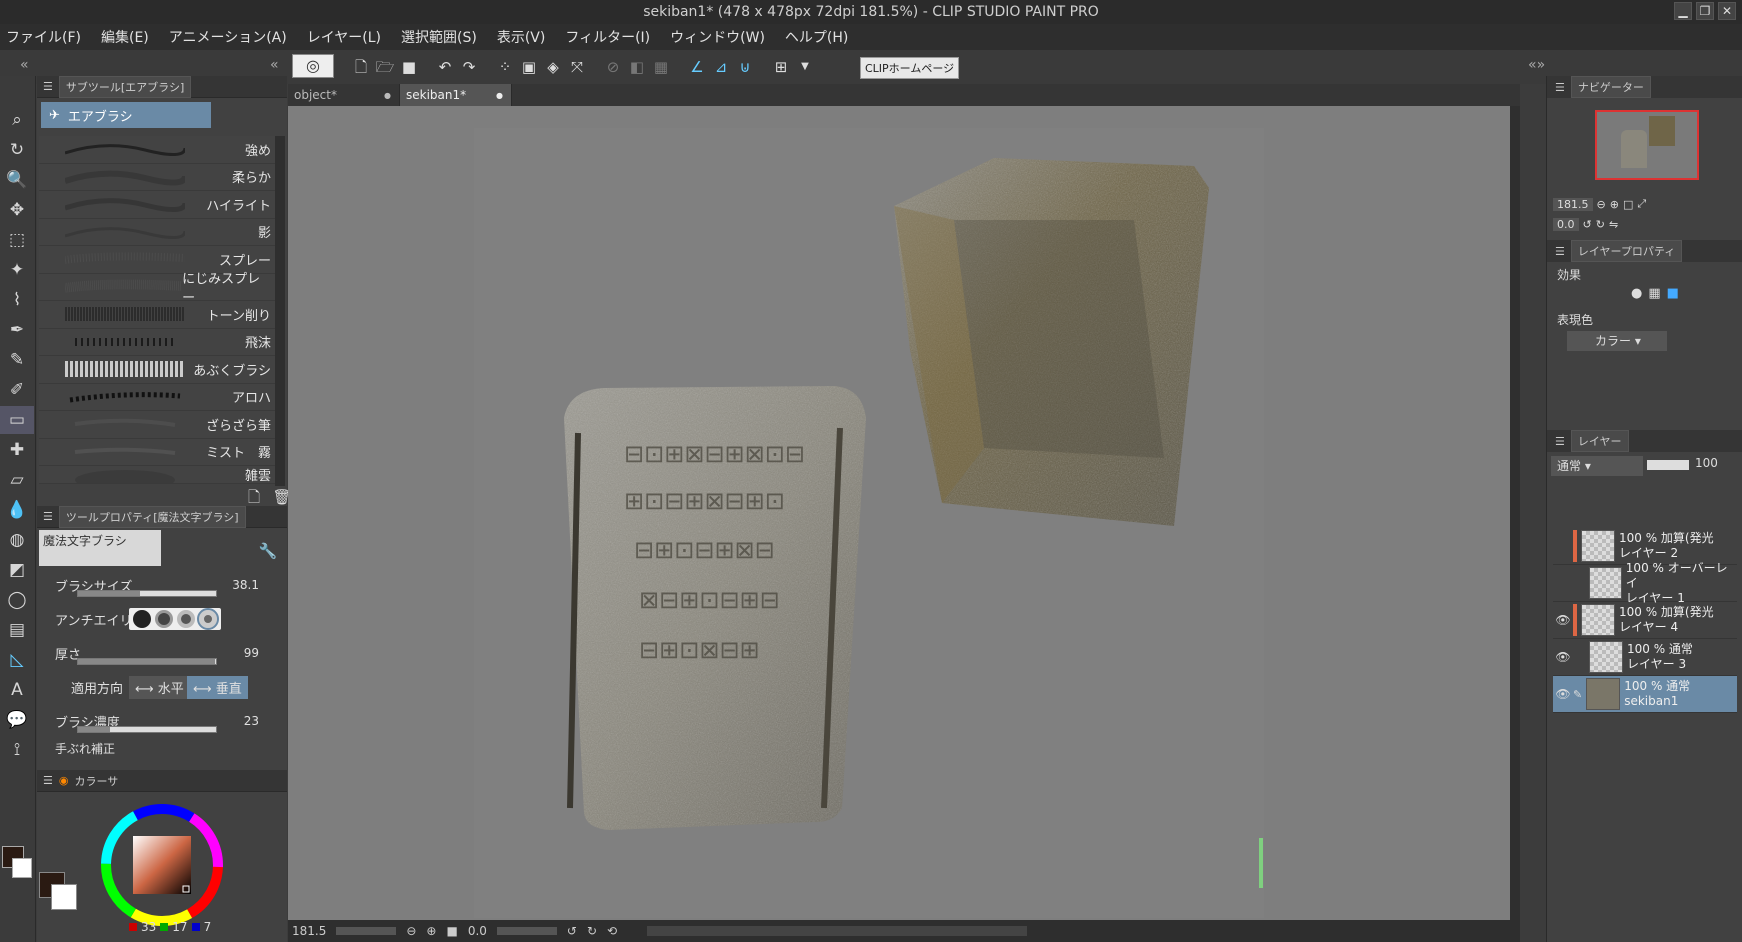 This screenshot has width=1742, height=942. Describe the element at coordinates (607, 37) in the screenshot. I see `menu-filter: フィルター(I)` at that location.